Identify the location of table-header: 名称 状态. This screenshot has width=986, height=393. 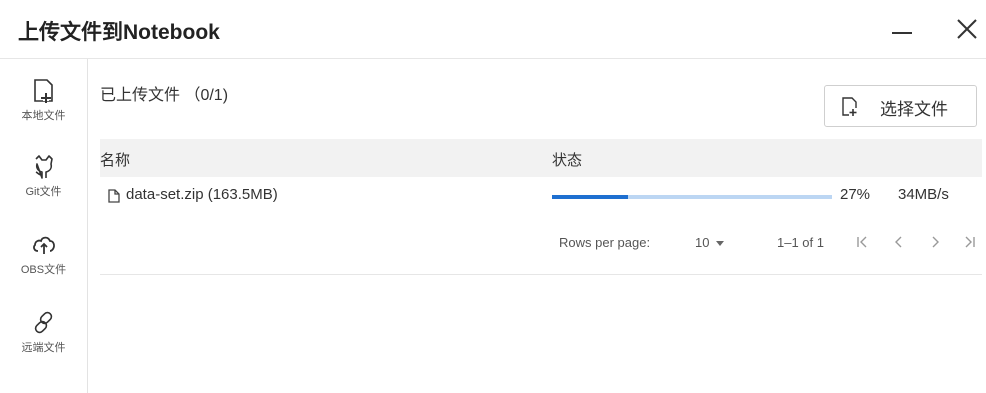
(541, 158).